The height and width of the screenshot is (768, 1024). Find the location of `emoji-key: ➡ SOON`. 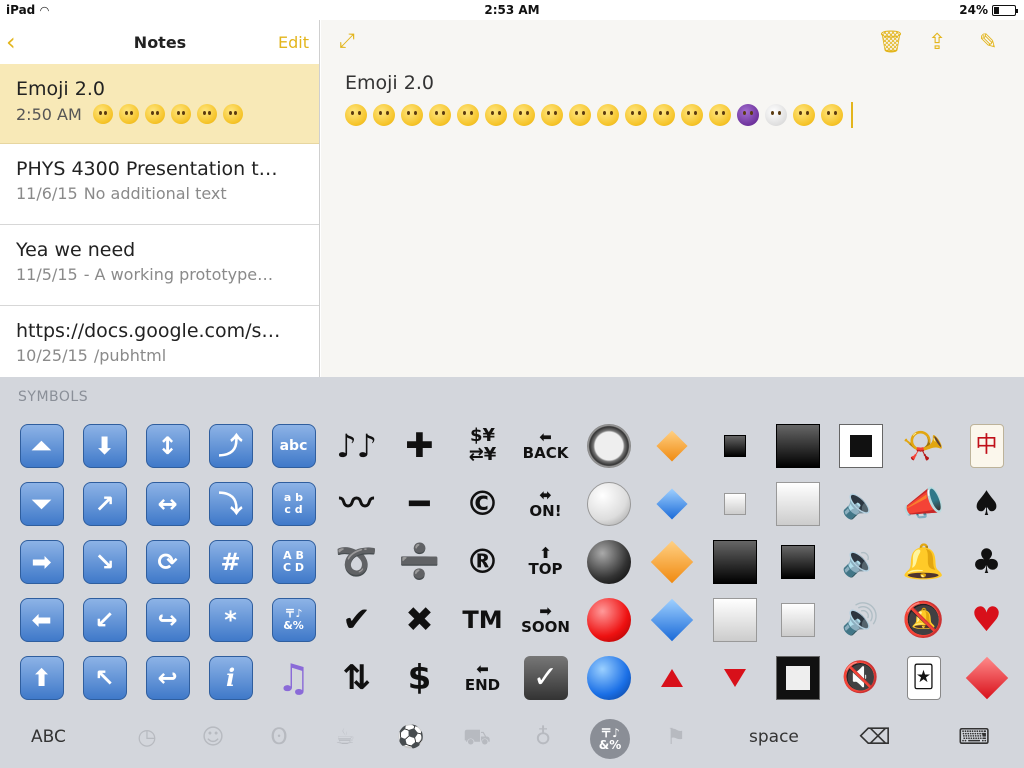

emoji-key: ➡ SOON is located at coordinates (545, 620).